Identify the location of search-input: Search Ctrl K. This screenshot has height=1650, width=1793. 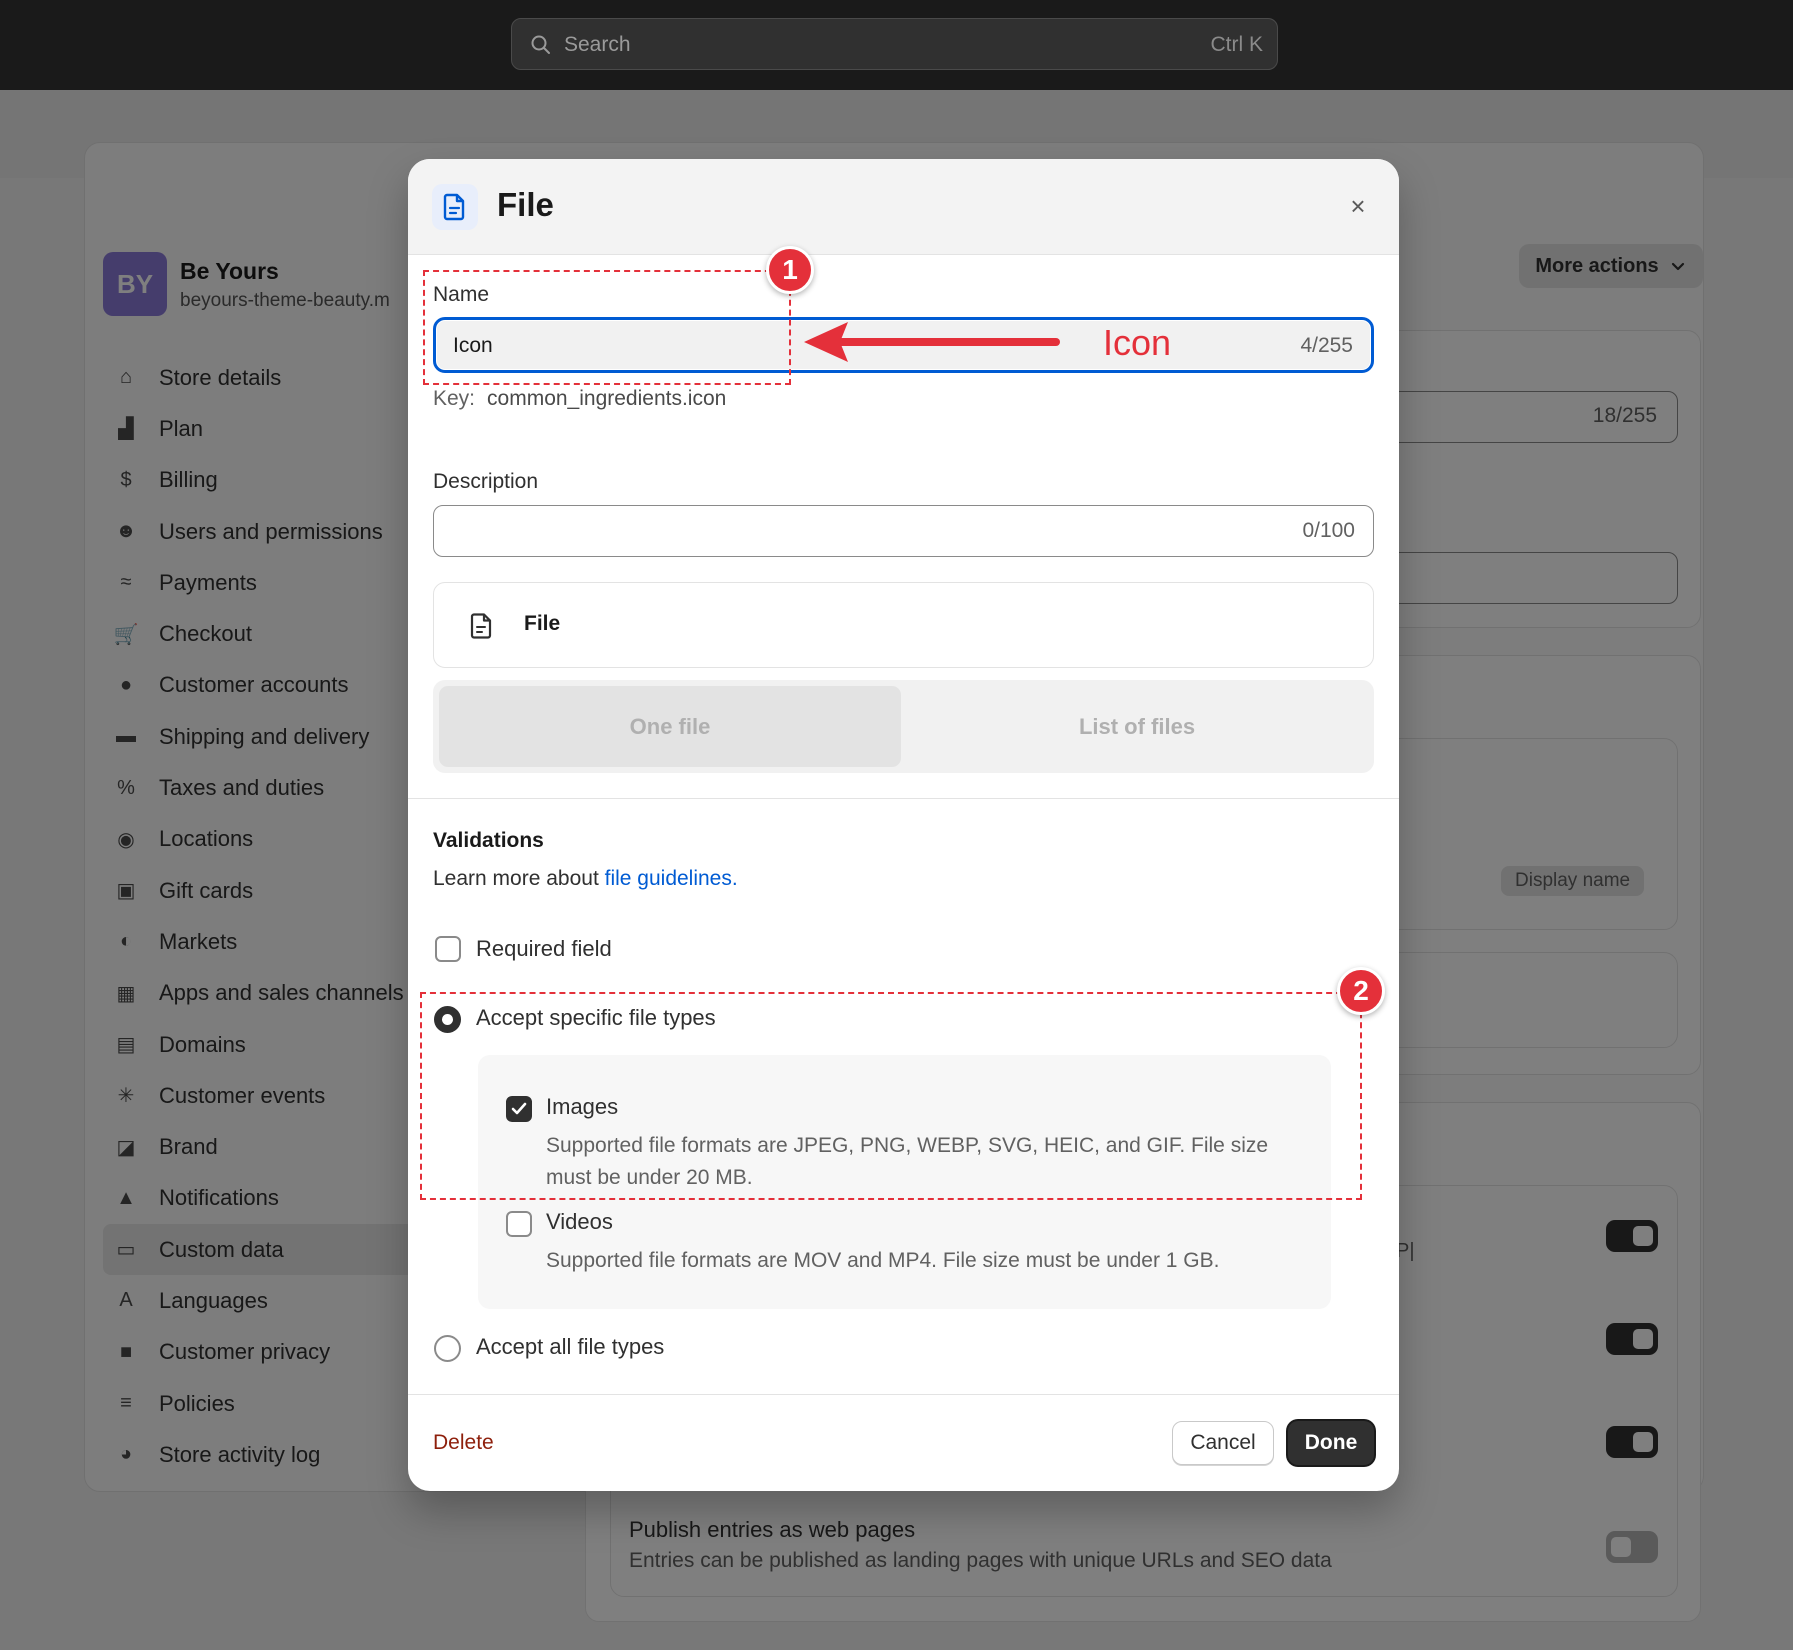
(894, 44).